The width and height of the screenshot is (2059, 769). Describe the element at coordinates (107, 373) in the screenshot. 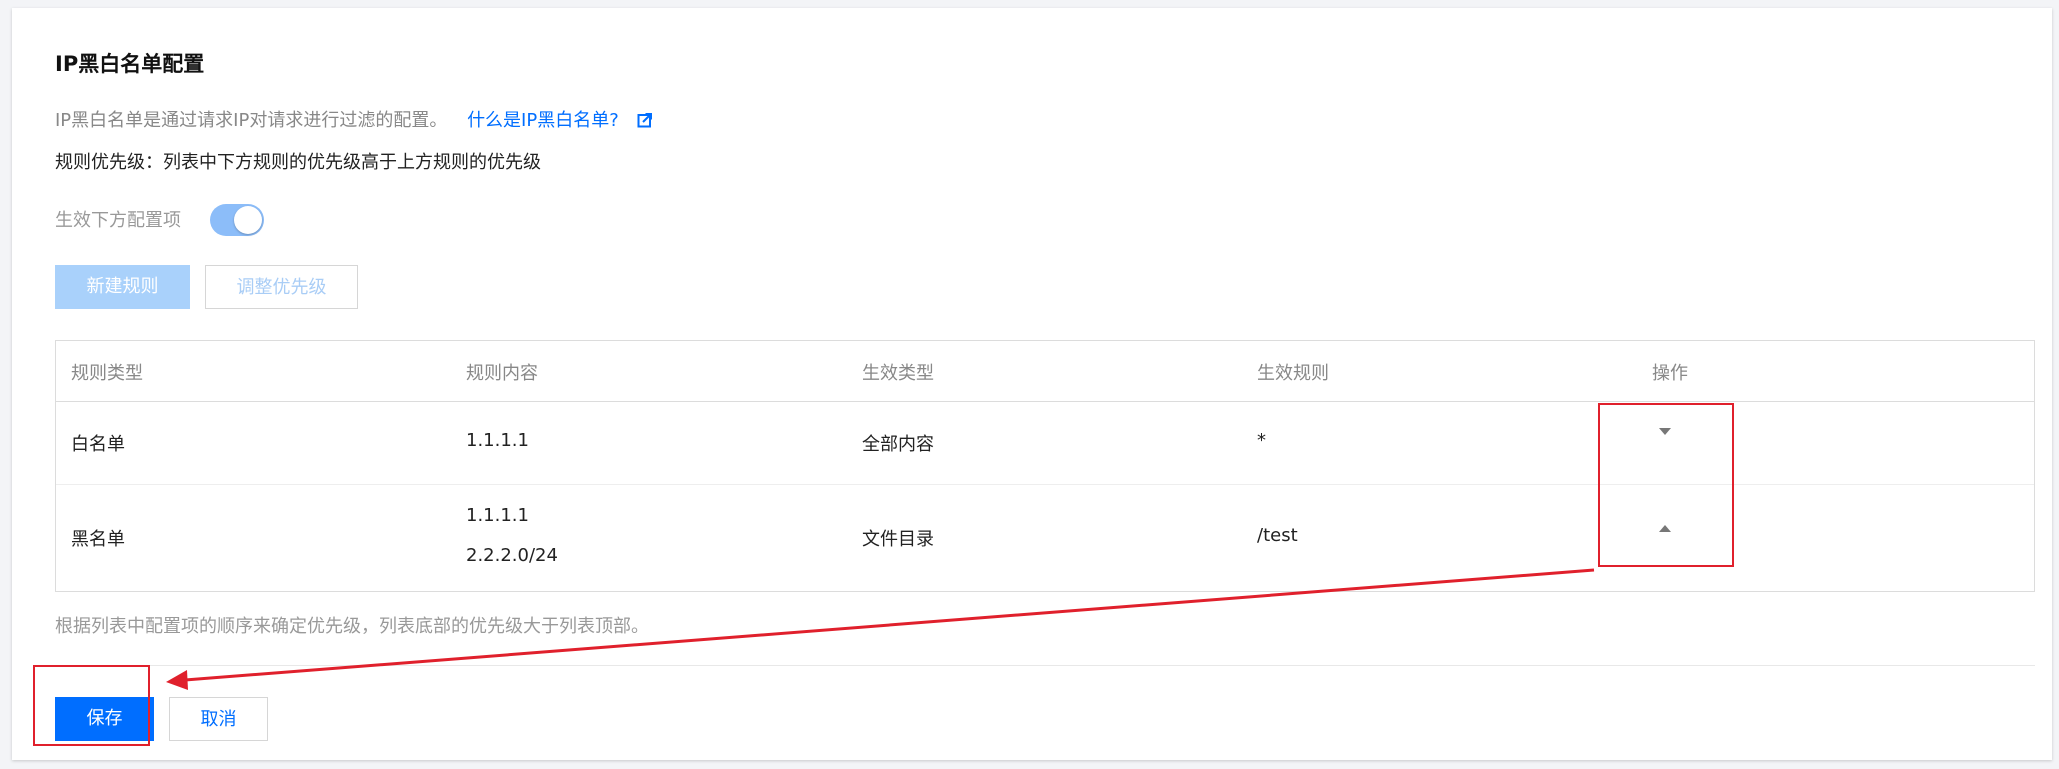

I see `column-header-type: 规则类型` at that location.